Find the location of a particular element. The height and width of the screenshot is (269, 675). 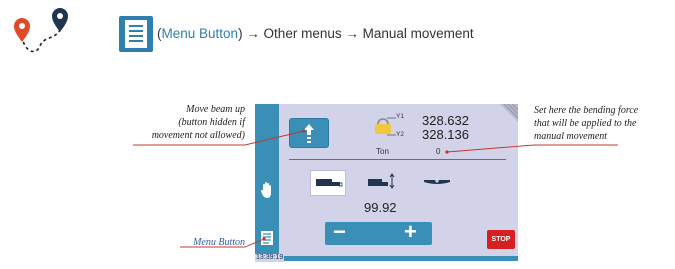

annotation-line: that will be applied to the is located at coordinates (585, 123).